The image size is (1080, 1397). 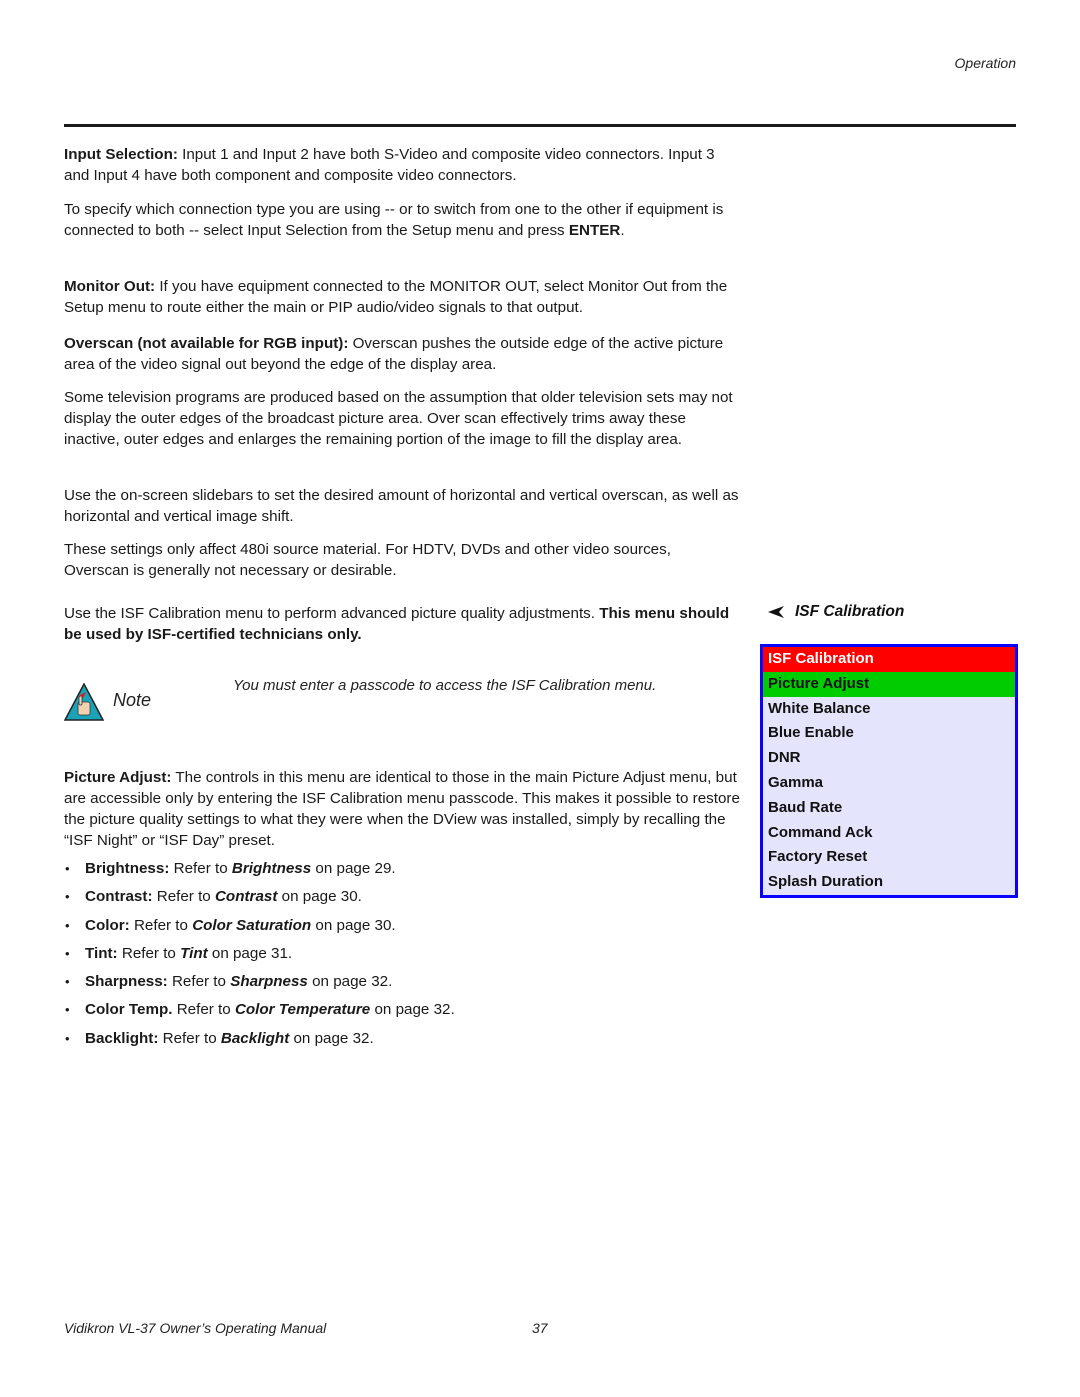 I want to click on cross-reference-link: Brightness, so click(x=271, y=868).